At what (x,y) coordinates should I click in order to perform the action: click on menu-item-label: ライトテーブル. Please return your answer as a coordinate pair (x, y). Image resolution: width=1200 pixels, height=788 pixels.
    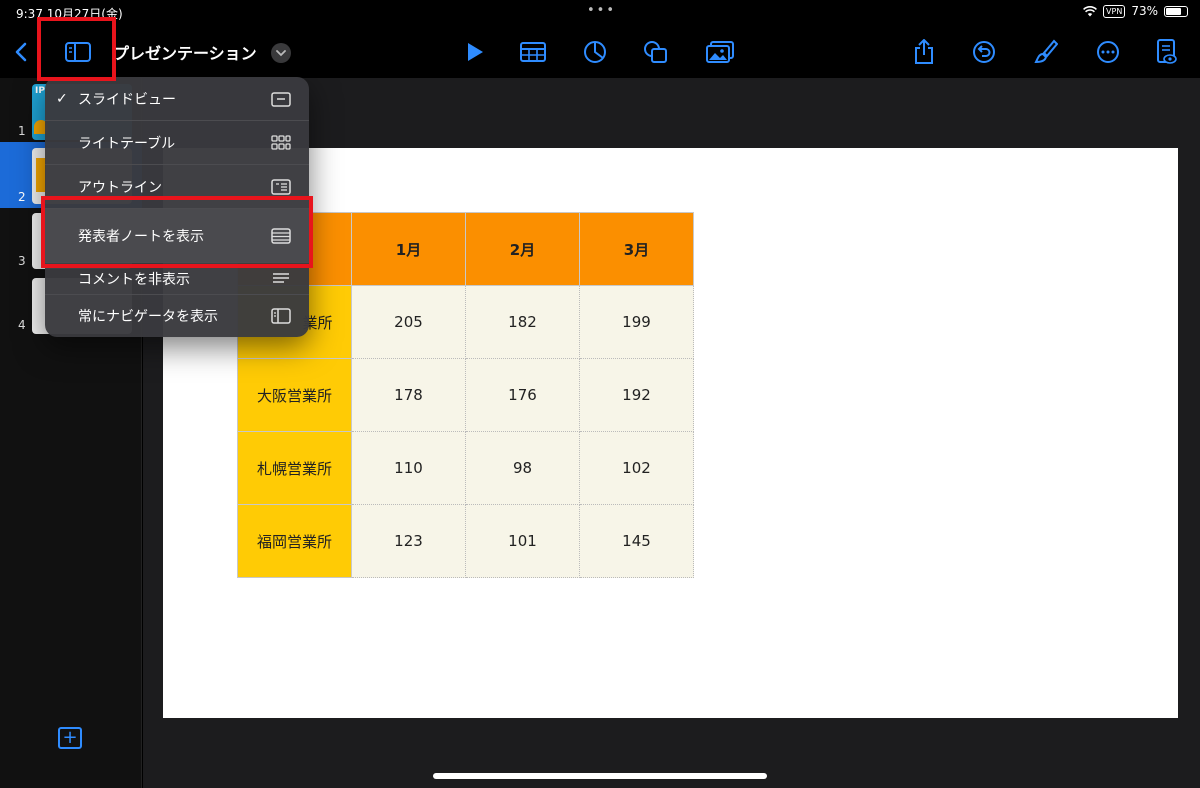
    Looking at the image, I should click on (127, 143).